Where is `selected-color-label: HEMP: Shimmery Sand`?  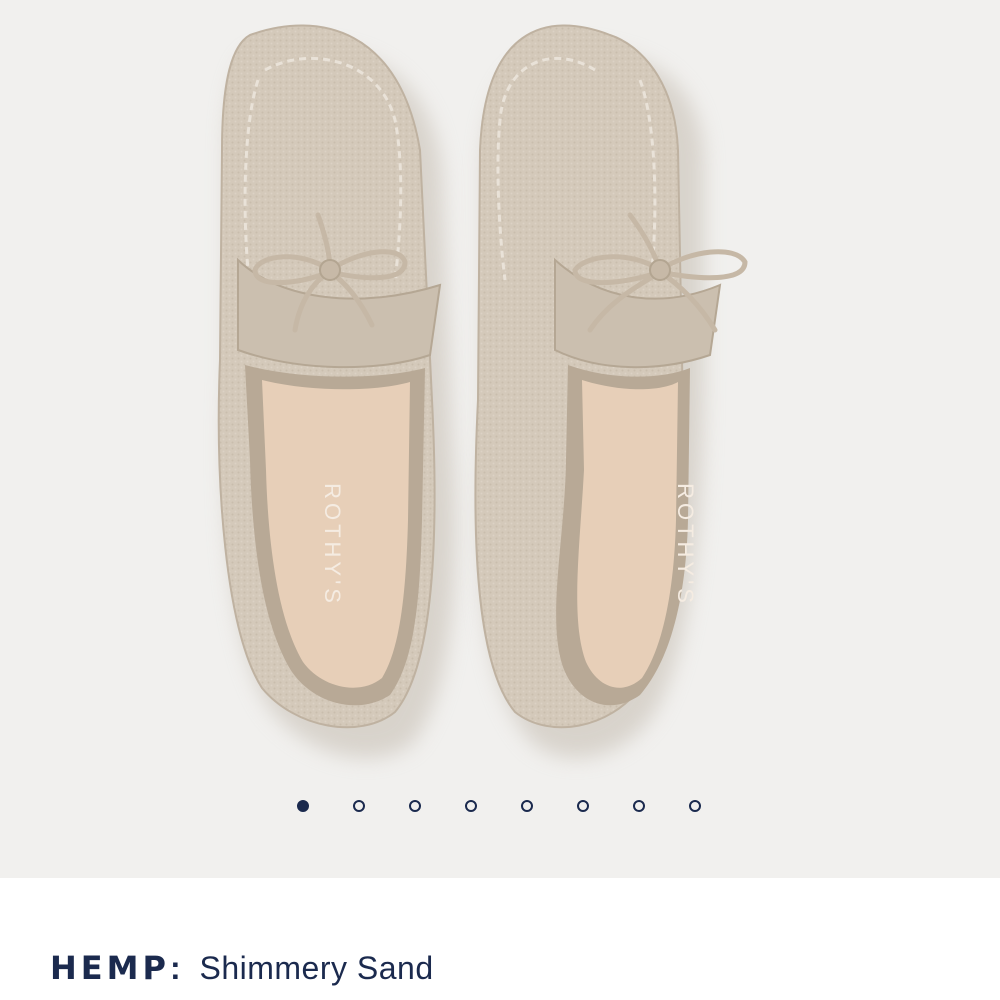
selected-color-label: HEMP: Shimmery Sand is located at coordinates (242, 968).